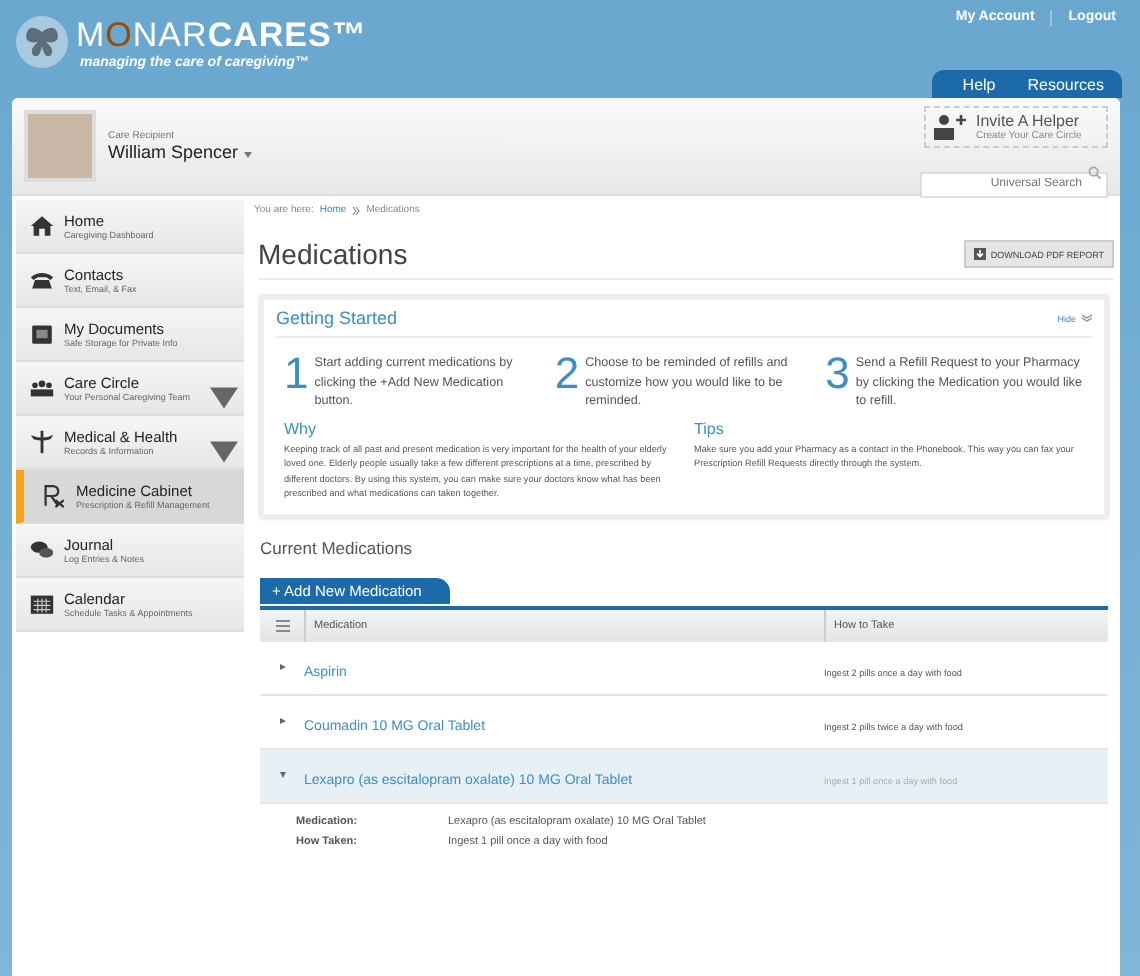  Describe the element at coordinates (1087, 318) in the screenshot. I see `collapse-icon` at that location.